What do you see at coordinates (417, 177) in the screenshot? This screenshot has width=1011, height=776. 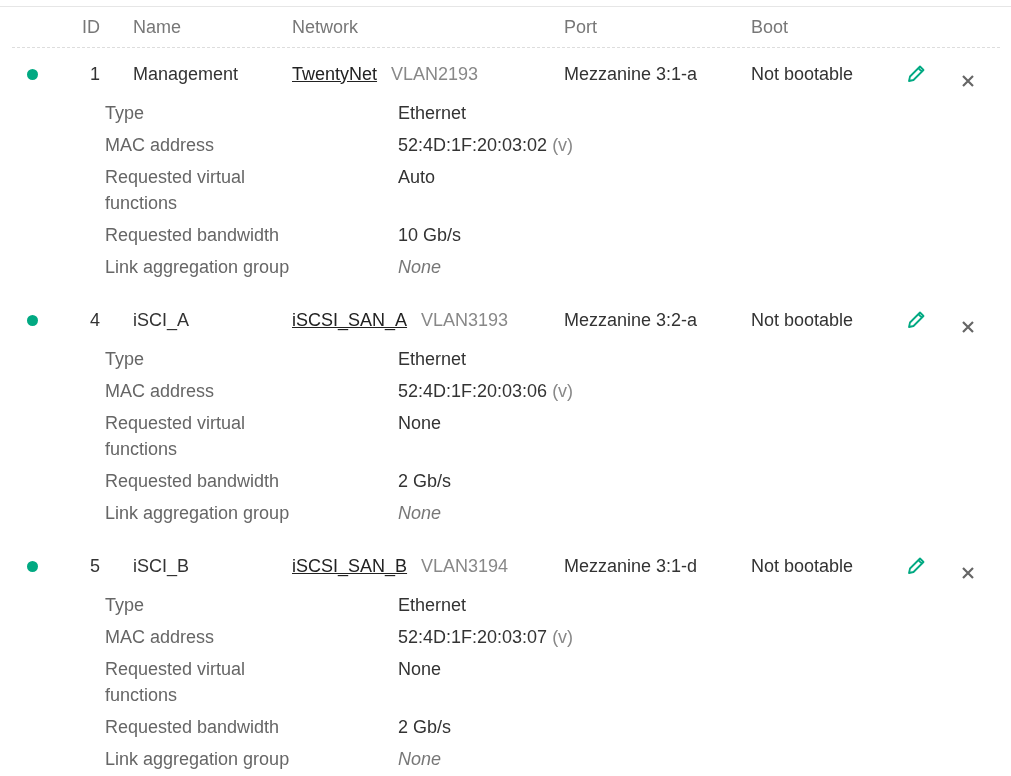 I see `detail-value: Auto` at bounding box center [417, 177].